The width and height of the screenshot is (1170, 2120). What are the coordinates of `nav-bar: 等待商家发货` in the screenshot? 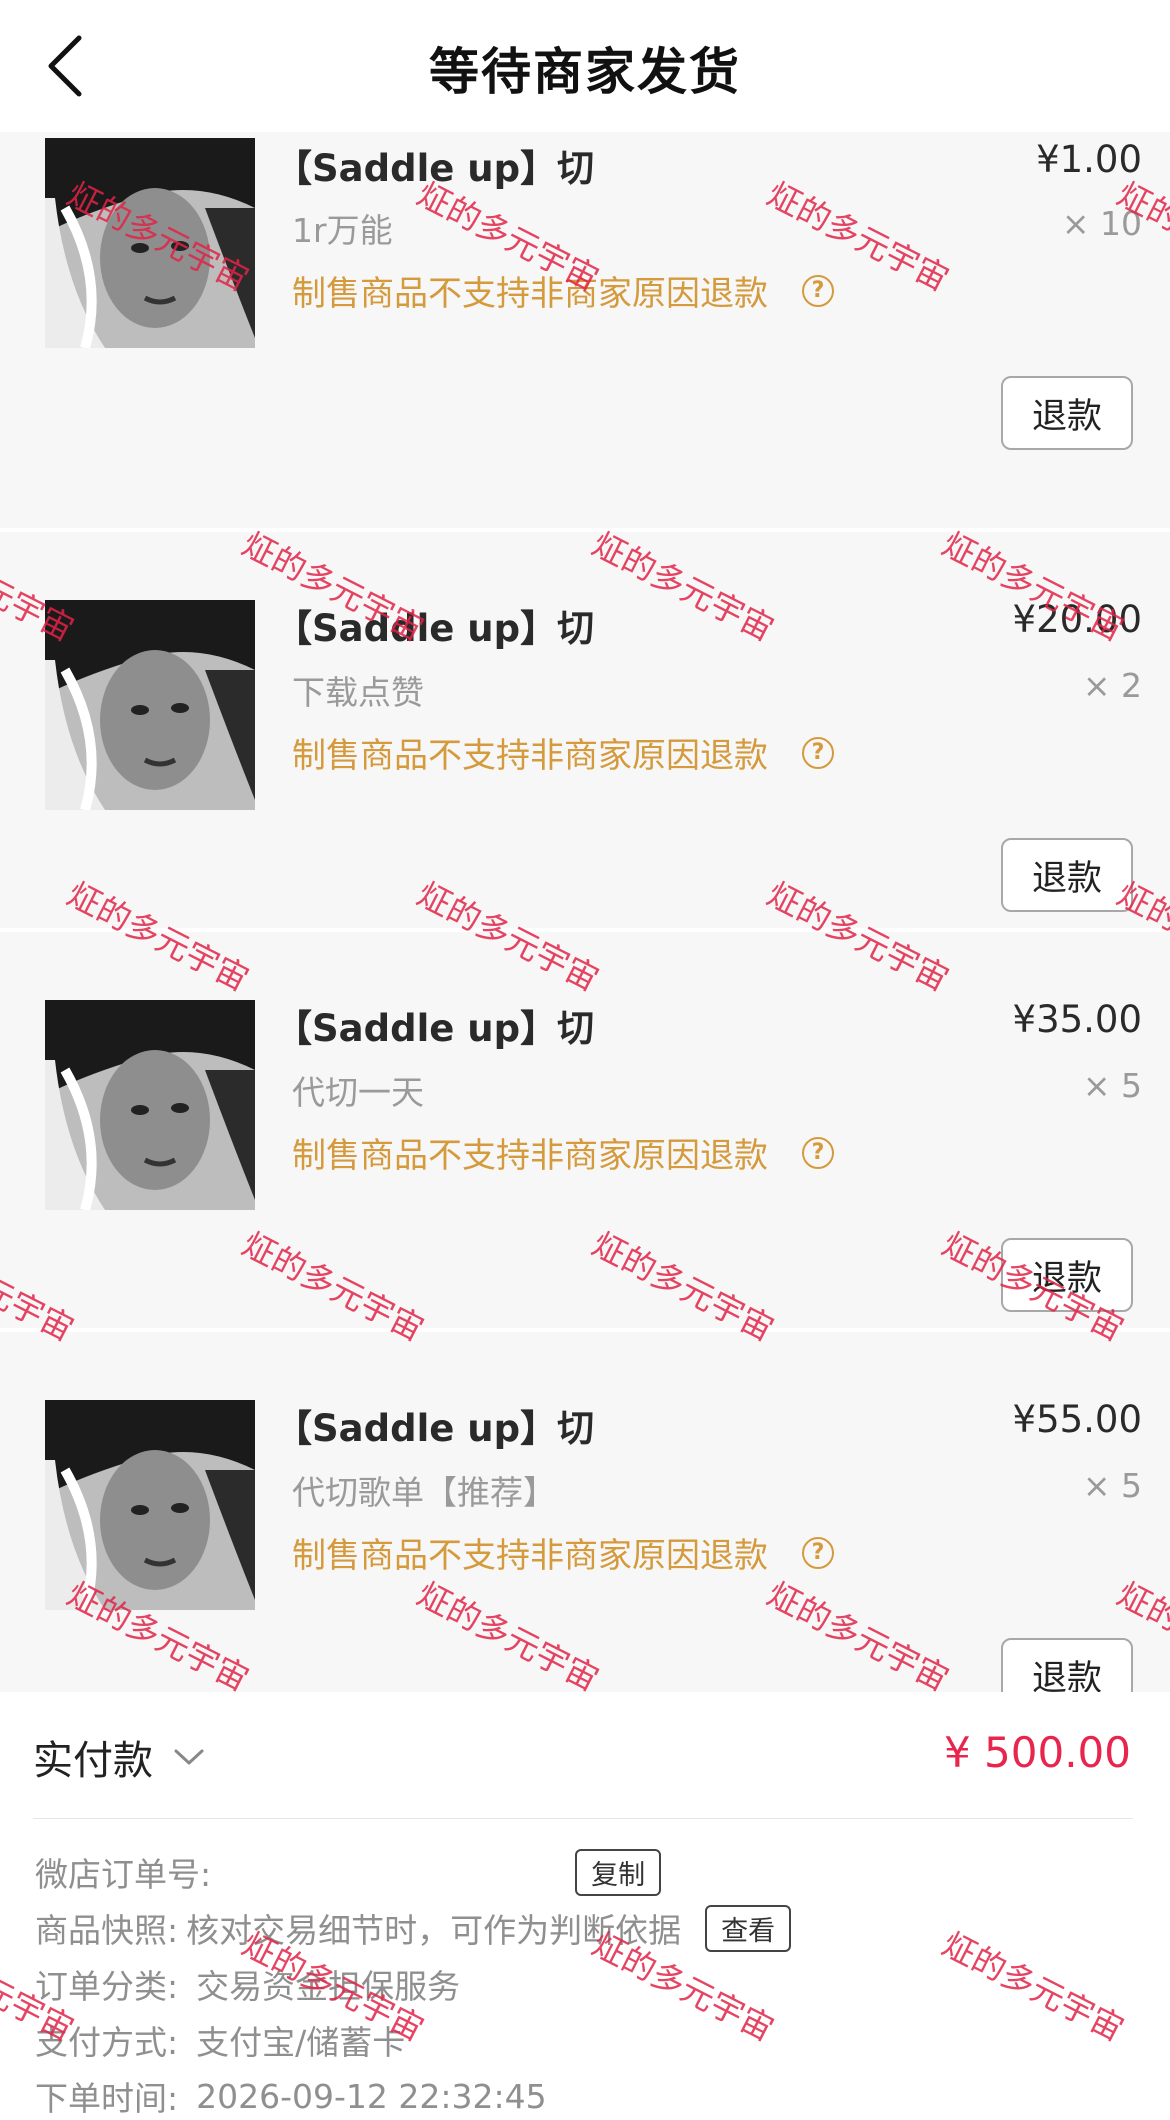 It's located at (585, 66).